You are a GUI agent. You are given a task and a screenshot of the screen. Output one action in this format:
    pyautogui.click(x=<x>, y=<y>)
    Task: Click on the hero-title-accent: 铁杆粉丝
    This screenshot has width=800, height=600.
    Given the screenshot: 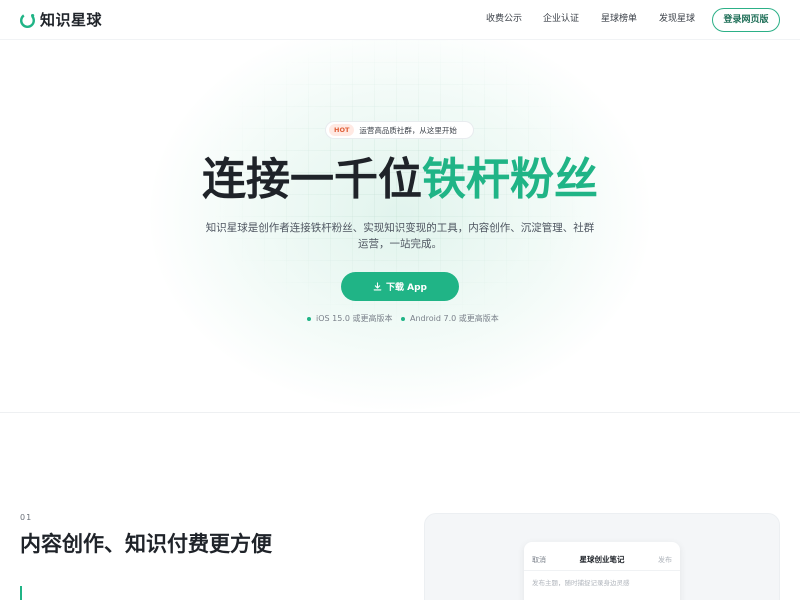 What is the action you would take?
    pyautogui.click(x=510, y=179)
    